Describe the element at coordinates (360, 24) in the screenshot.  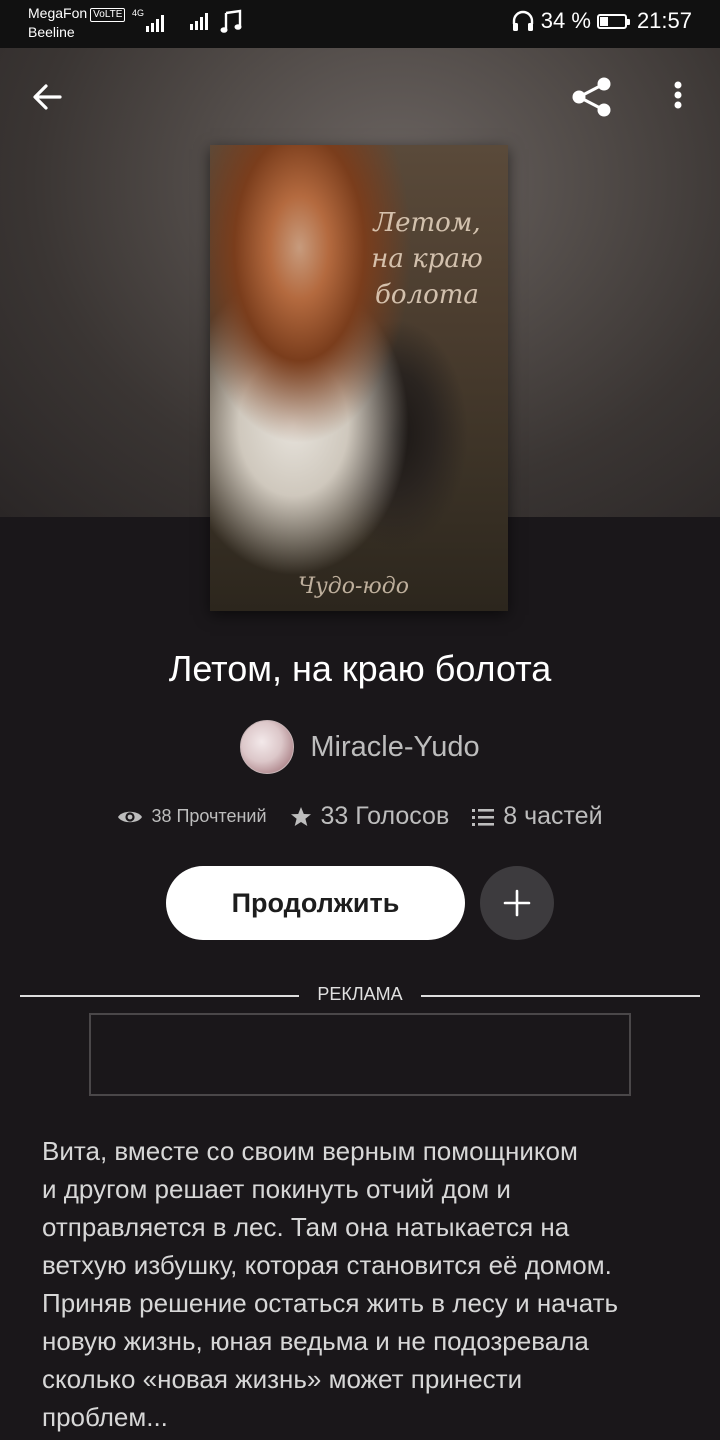
I see `status-bar: MegaFon VoLTE Beeline 4G 34 % 21:57` at that location.